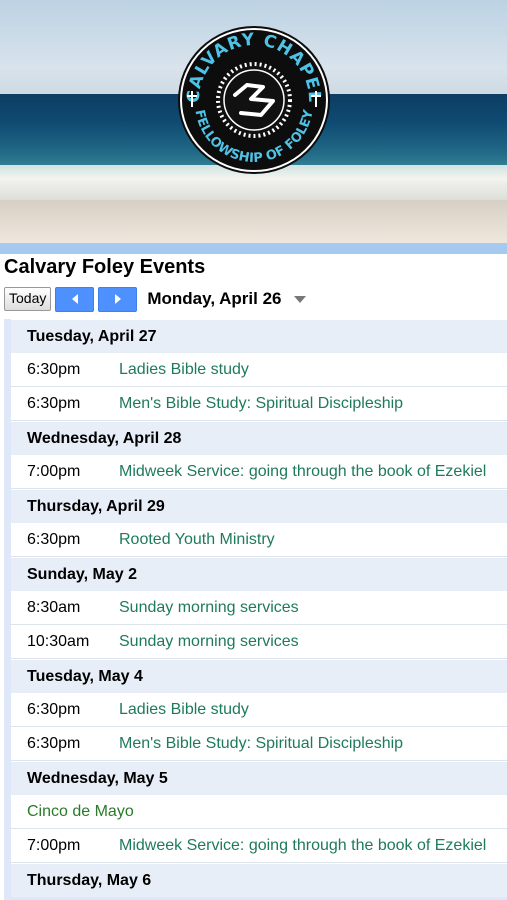  Describe the element at coordinates (253, 248) in the screenshot. I see `banner-divider` at that location.